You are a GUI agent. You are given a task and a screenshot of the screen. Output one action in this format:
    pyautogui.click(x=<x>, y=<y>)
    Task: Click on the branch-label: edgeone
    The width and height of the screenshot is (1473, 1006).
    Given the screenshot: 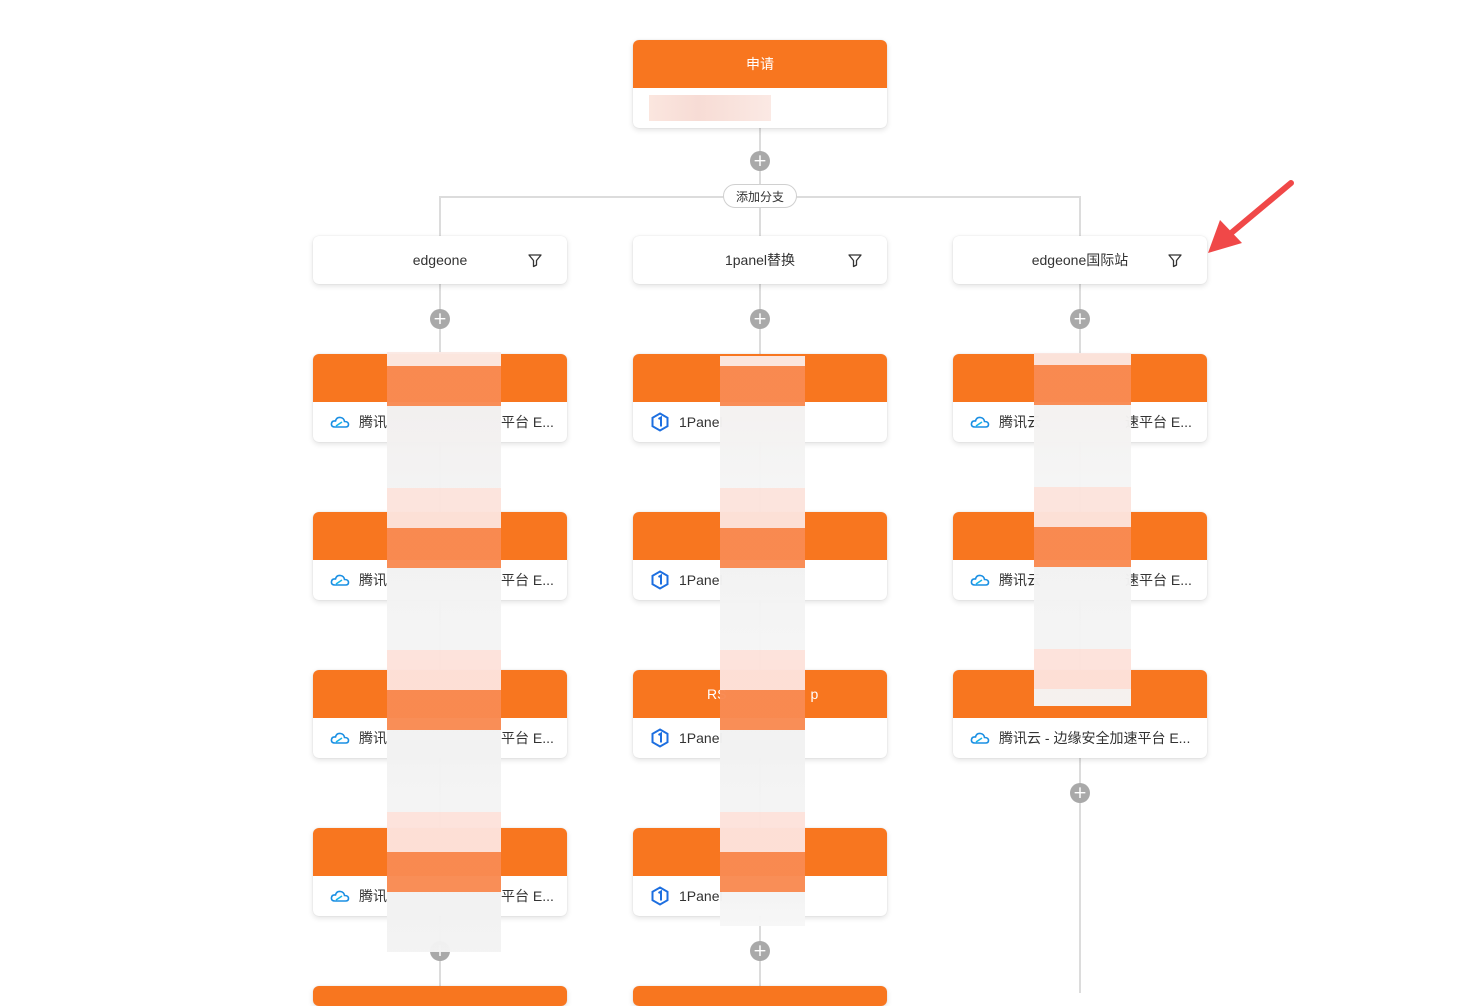 What is the action you would take?
    pyautogui.click(x=440, y=260)
    